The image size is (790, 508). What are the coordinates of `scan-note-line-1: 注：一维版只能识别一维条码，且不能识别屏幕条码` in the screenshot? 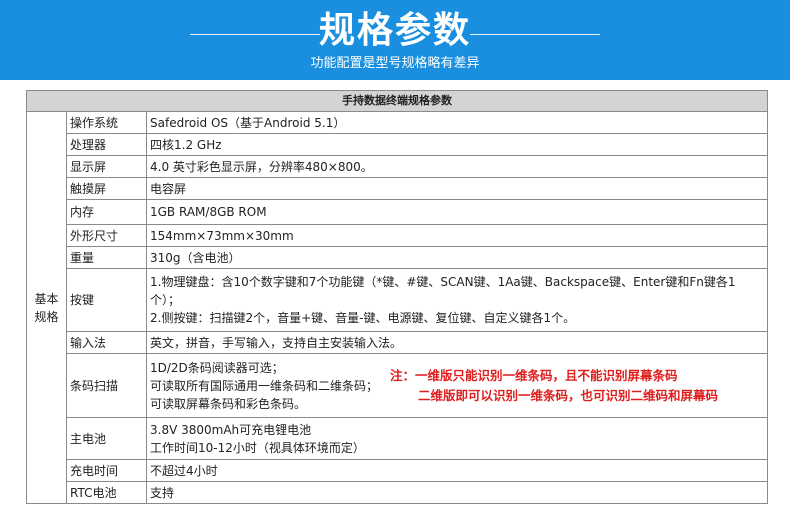 It's located at (534, 375).